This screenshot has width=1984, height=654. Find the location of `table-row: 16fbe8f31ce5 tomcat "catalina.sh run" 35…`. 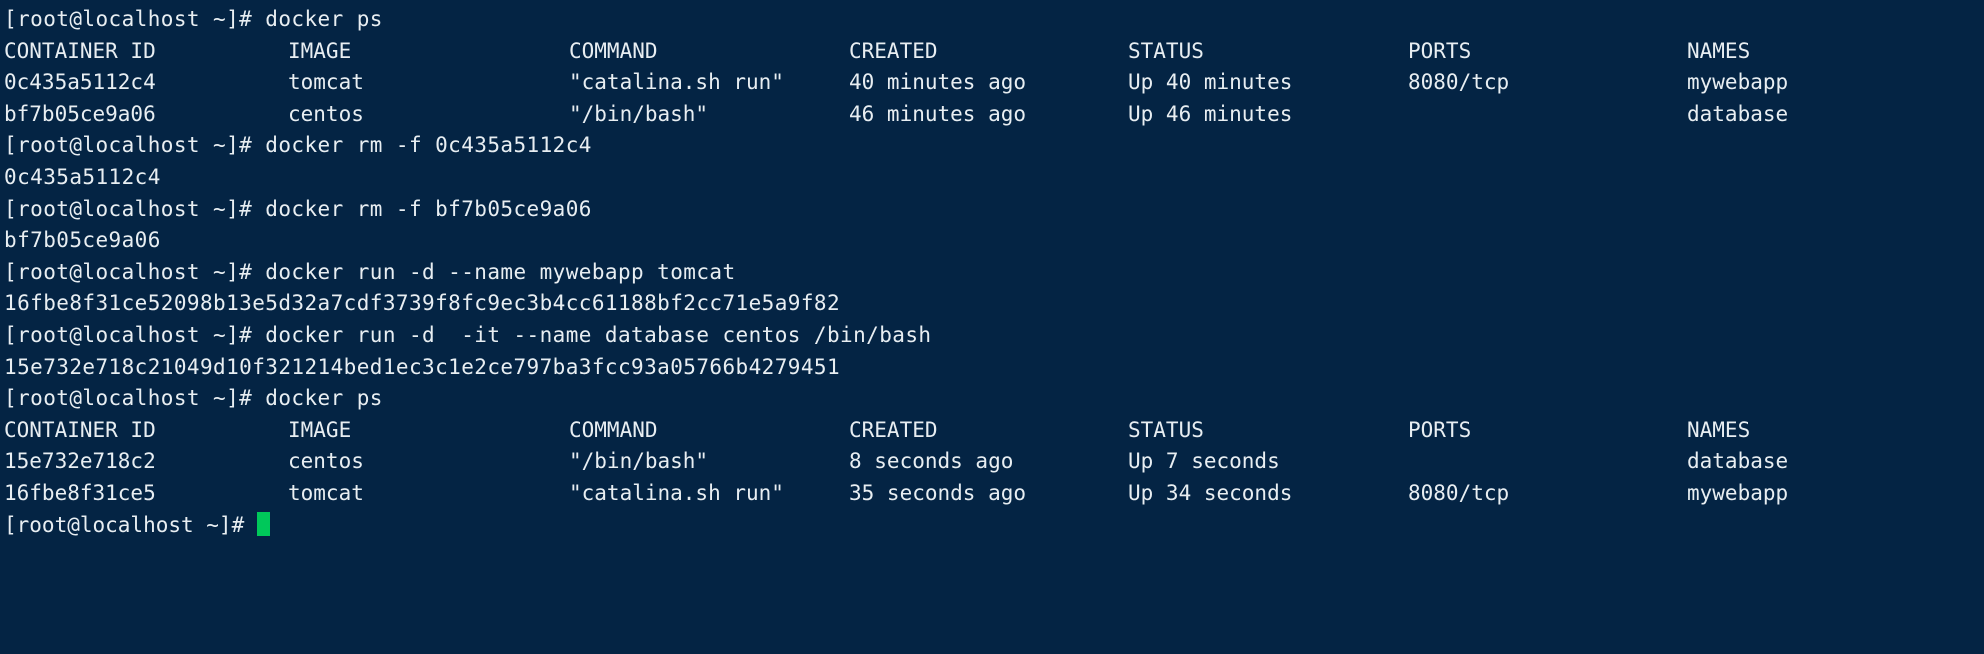

table-row: 16fbe8f31ce5 tomcat "catalina.sh run" 35… is located at coordinates (994, 494).